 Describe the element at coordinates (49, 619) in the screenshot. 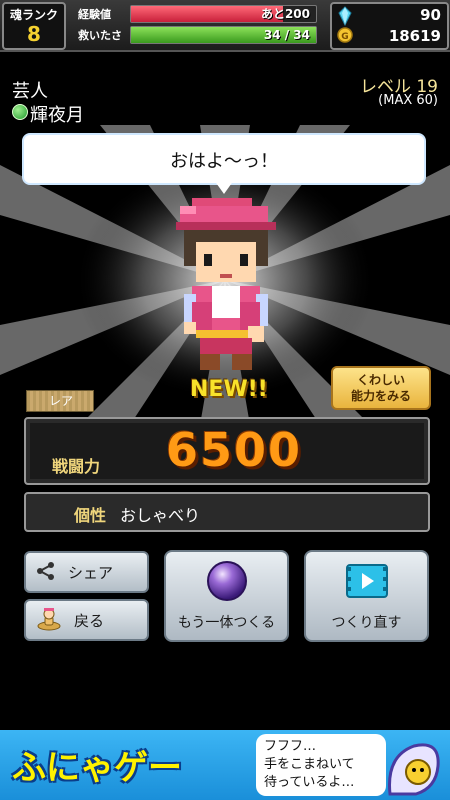

I see `back-figure-icon` at that location.